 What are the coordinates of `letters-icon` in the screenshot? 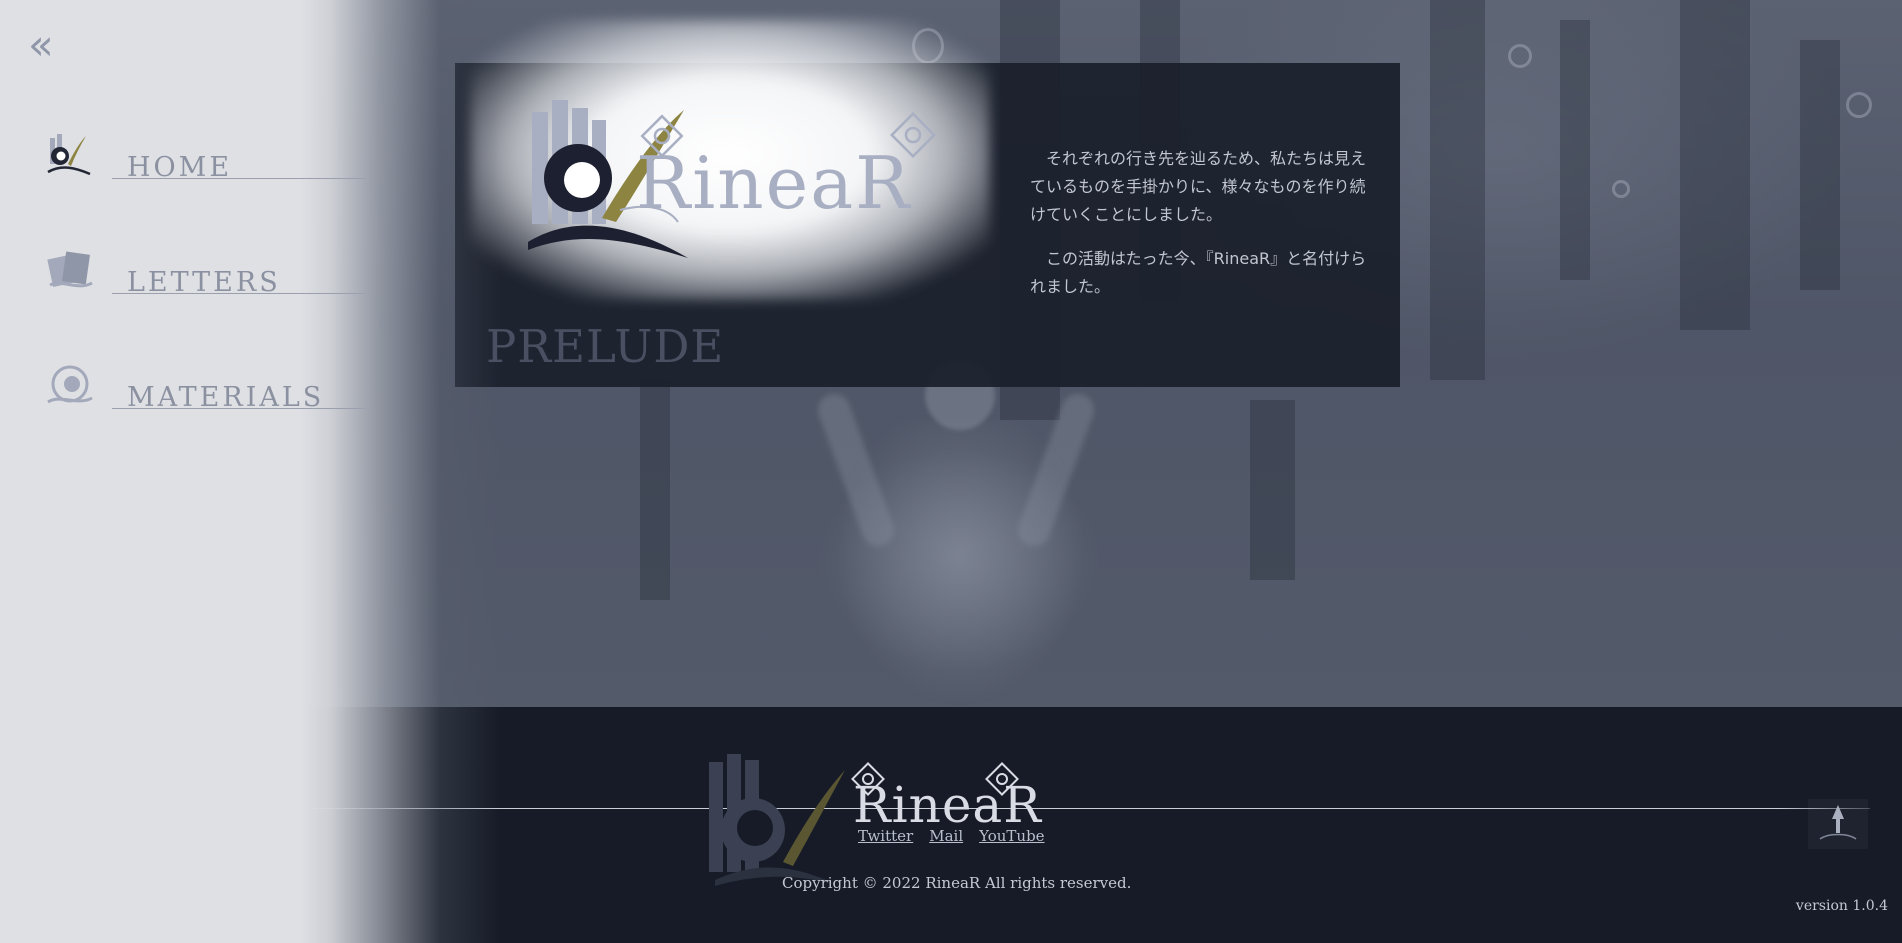 It's located at (70, 269).